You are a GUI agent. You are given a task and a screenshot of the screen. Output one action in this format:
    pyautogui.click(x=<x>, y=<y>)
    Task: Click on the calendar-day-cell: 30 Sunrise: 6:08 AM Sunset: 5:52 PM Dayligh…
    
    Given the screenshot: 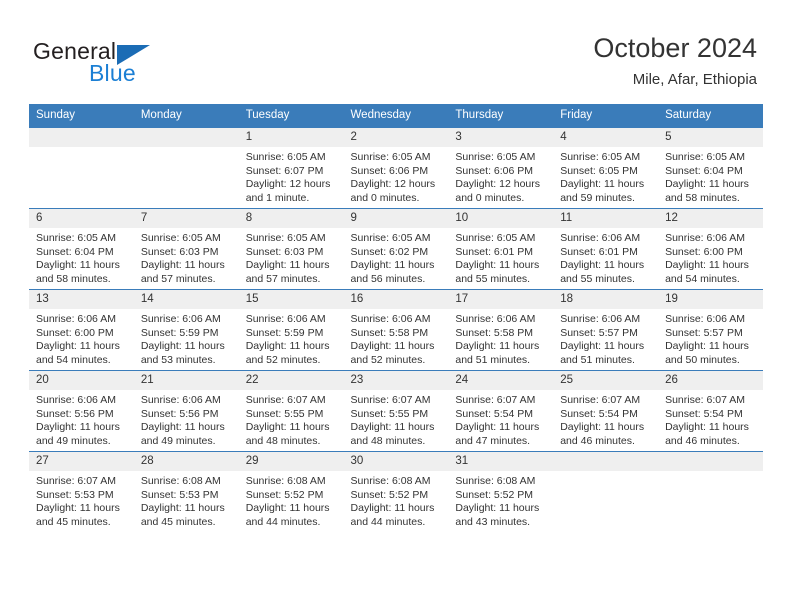 What is the action you would take?
    pyautogui.click(x=396, y=491)
    